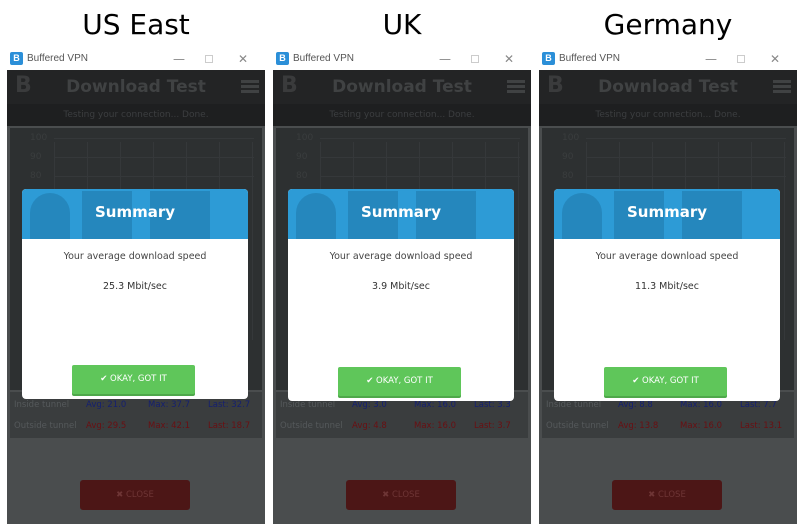 Image resolution: width=800 pixels, height=530 pixels. What do you see at coordinates (668, 24) in the screenshot?
I see `region-label: Germany` at bounding box center [668, 24].